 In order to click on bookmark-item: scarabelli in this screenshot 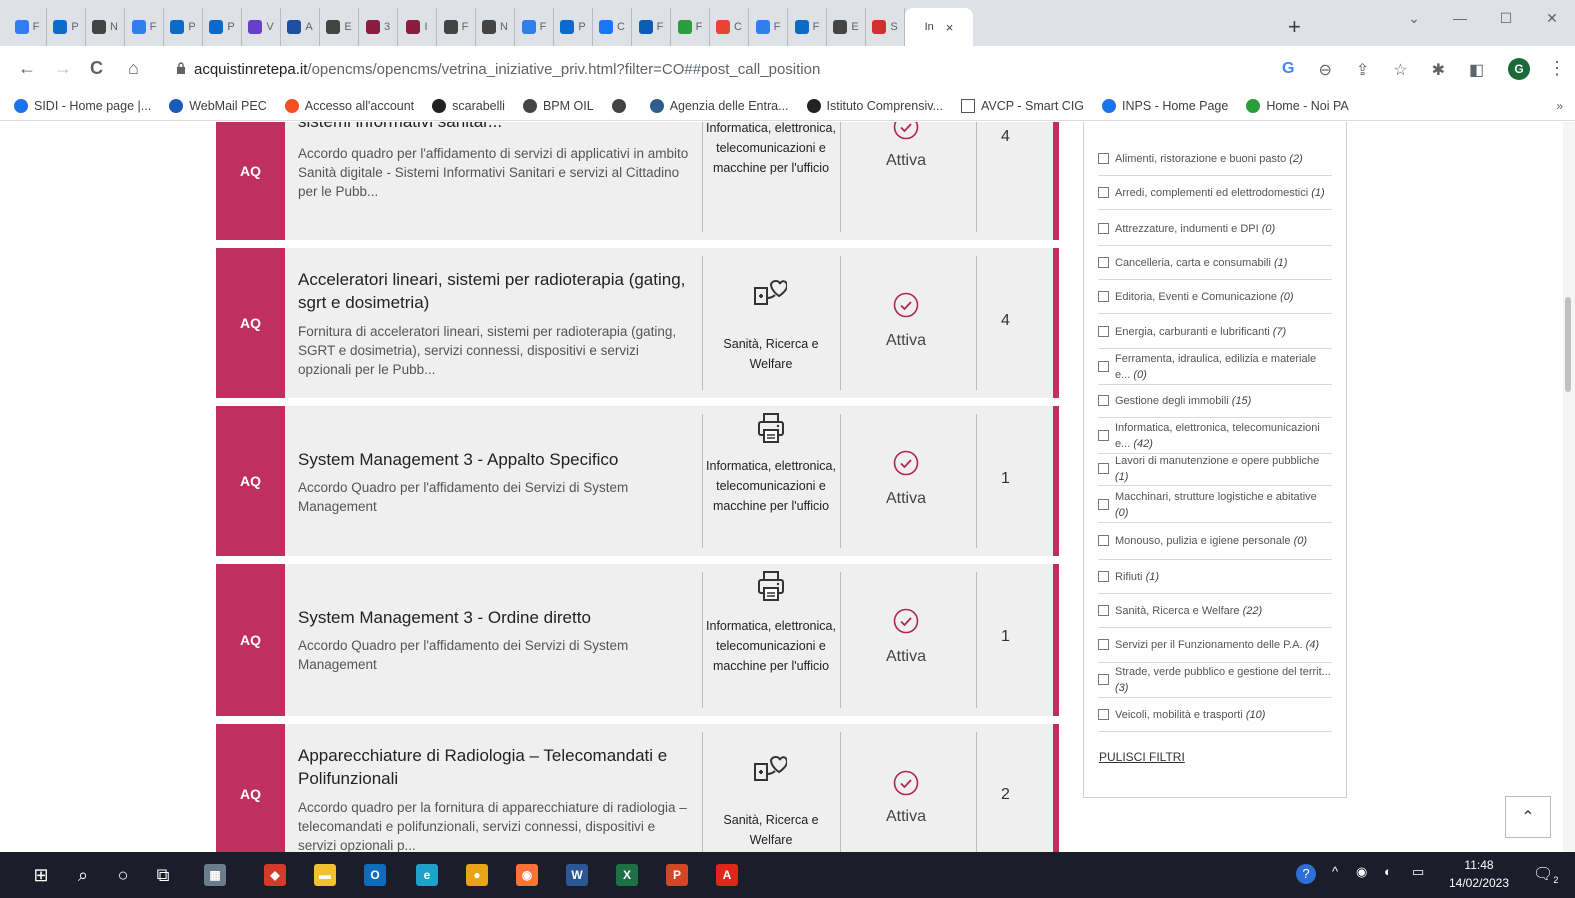, I will do `click(468, 106)`.